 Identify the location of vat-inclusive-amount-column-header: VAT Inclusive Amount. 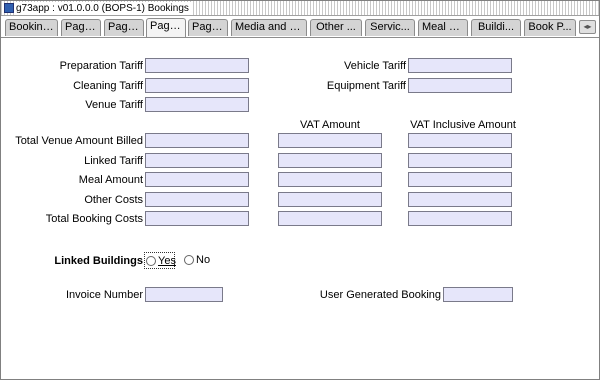
(463, 125).